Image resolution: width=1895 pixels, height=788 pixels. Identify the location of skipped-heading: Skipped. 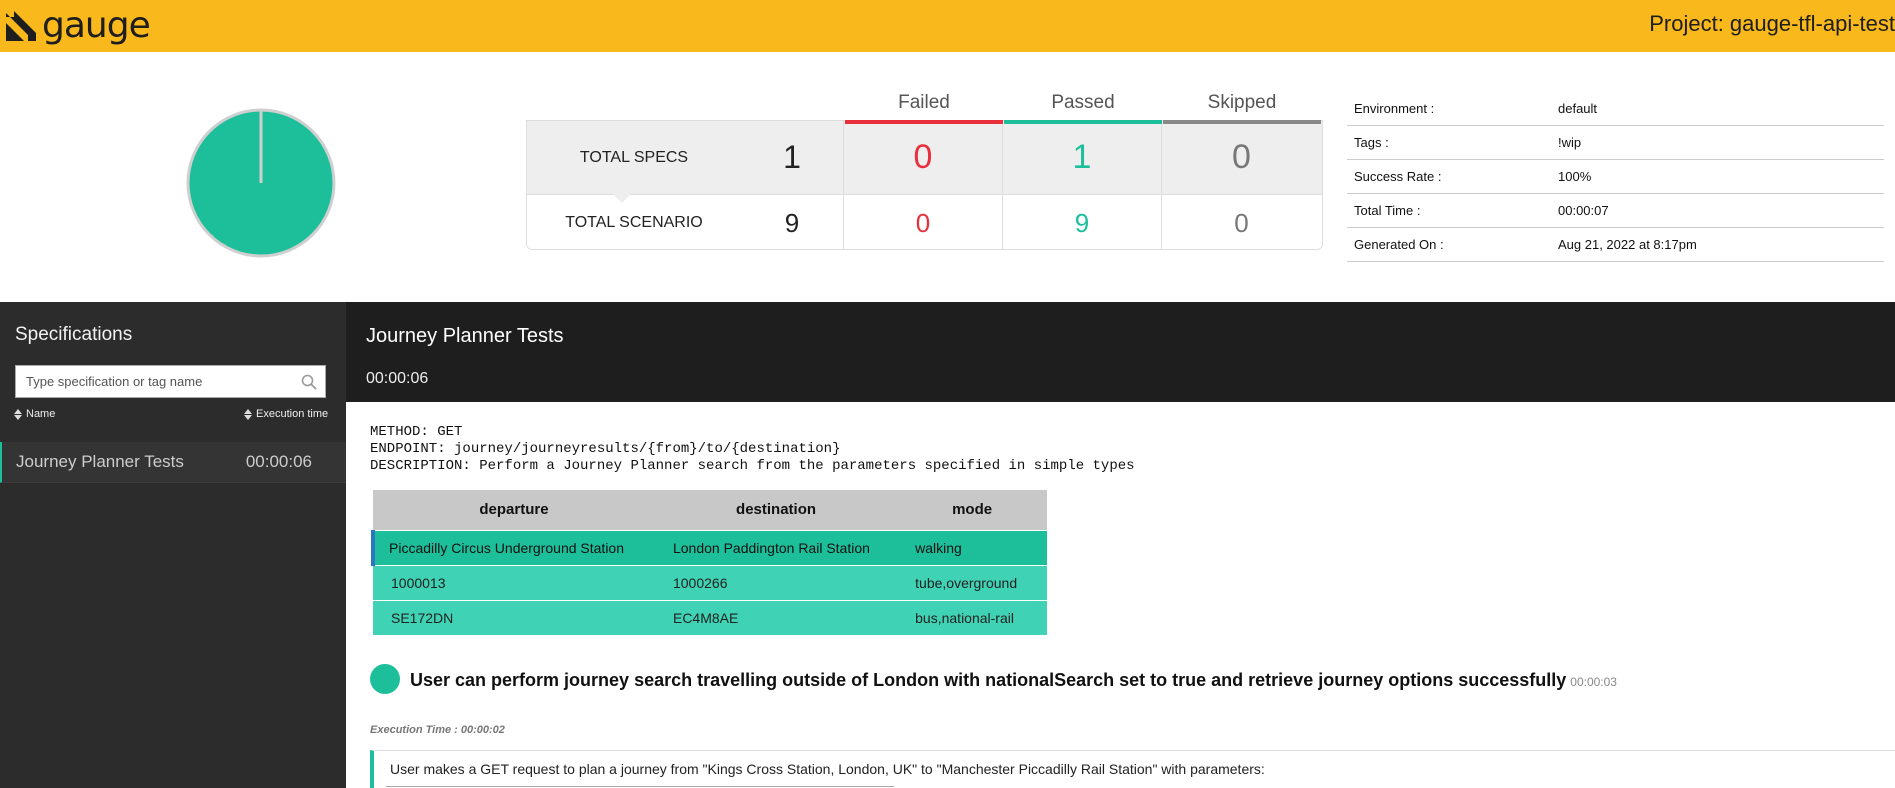
(1242, 102).